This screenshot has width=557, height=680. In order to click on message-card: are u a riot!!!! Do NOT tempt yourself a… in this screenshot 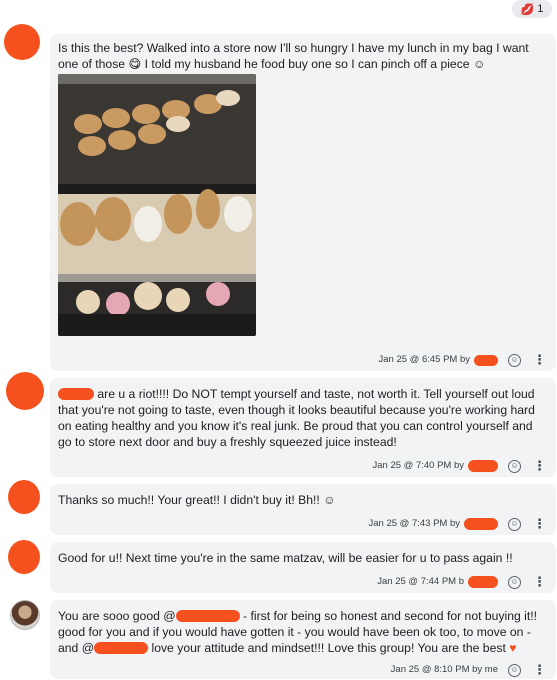, I will do `click(303, 427)`.